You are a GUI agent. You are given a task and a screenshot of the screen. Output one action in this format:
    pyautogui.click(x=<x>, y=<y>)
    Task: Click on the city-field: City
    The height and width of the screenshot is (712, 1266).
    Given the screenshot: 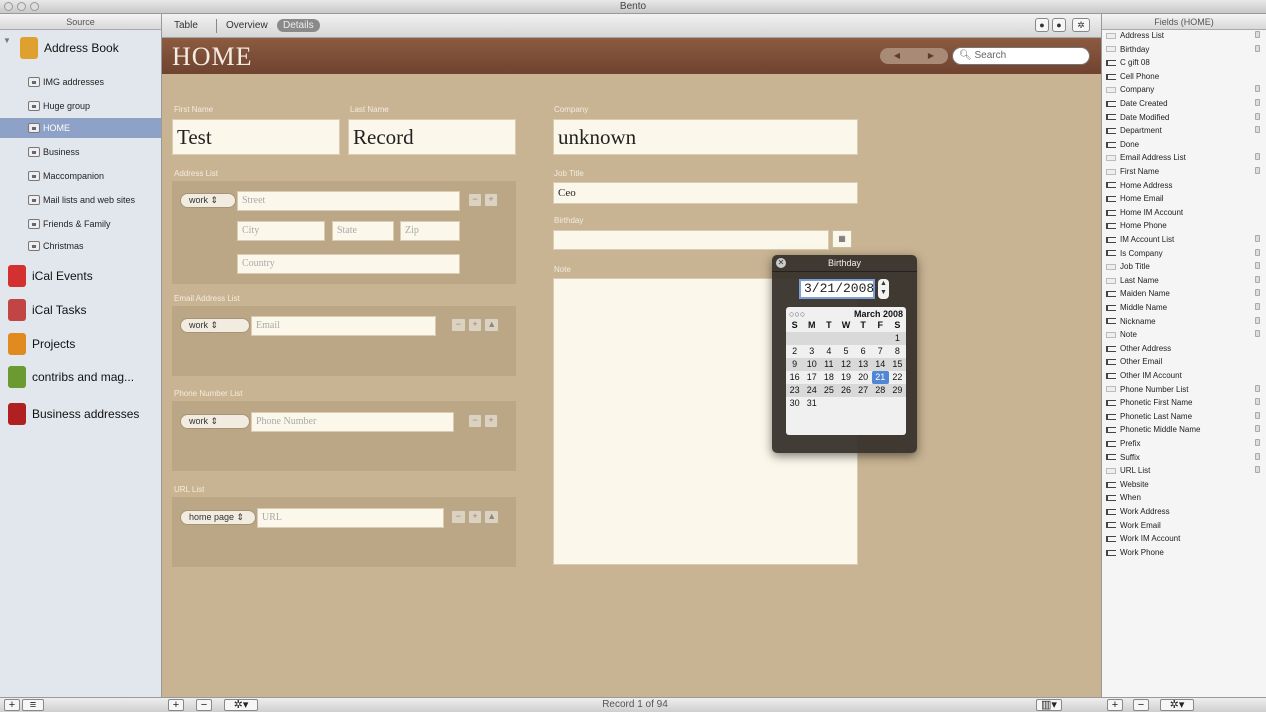 What is the action you would take?
    pyautogui.click(x=281, y=231)
    